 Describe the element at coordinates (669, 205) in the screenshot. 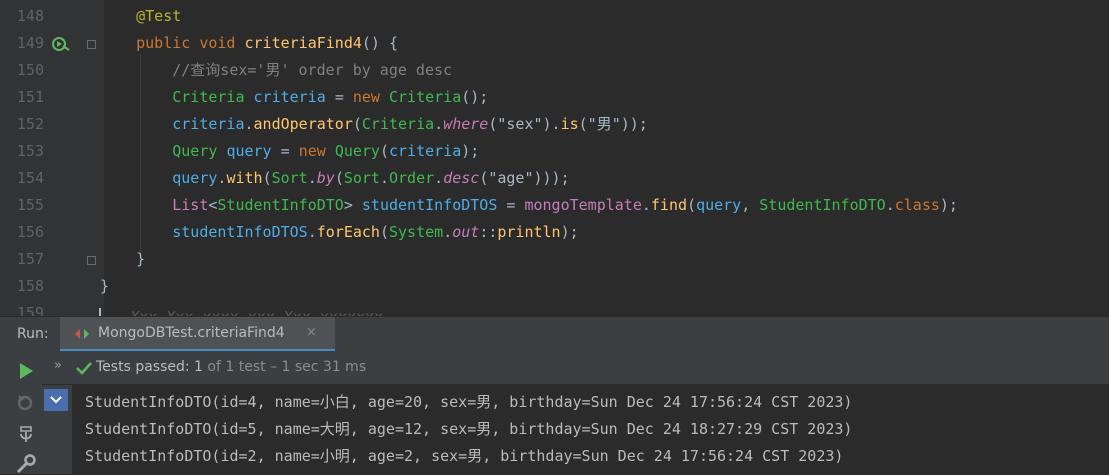

I see `code-token: find` at that location.